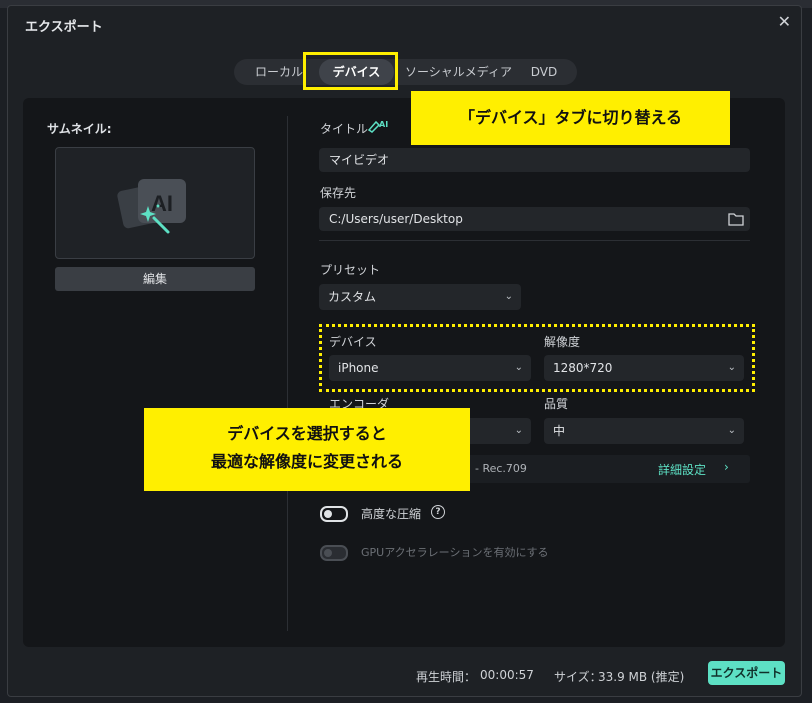  What do you see at coordinates (350, 270) in the screenshot?
I see `preset-label: プリセット` at bounding box center [350, 270].